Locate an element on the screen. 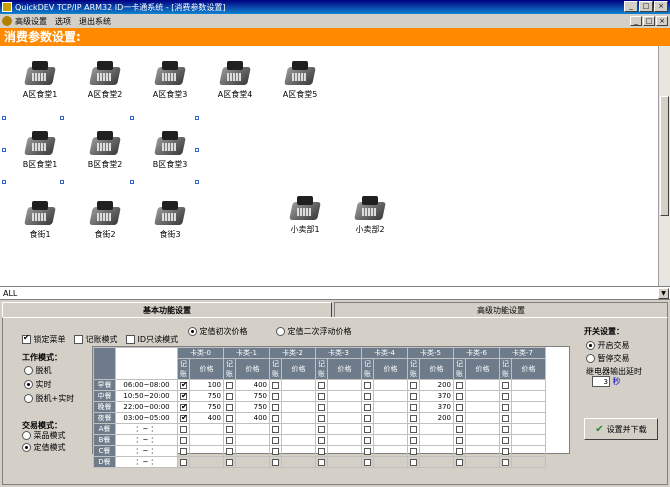 The image size is (670, 487). terminal-8: B区食堂3 is located at coordinates (170, 150).